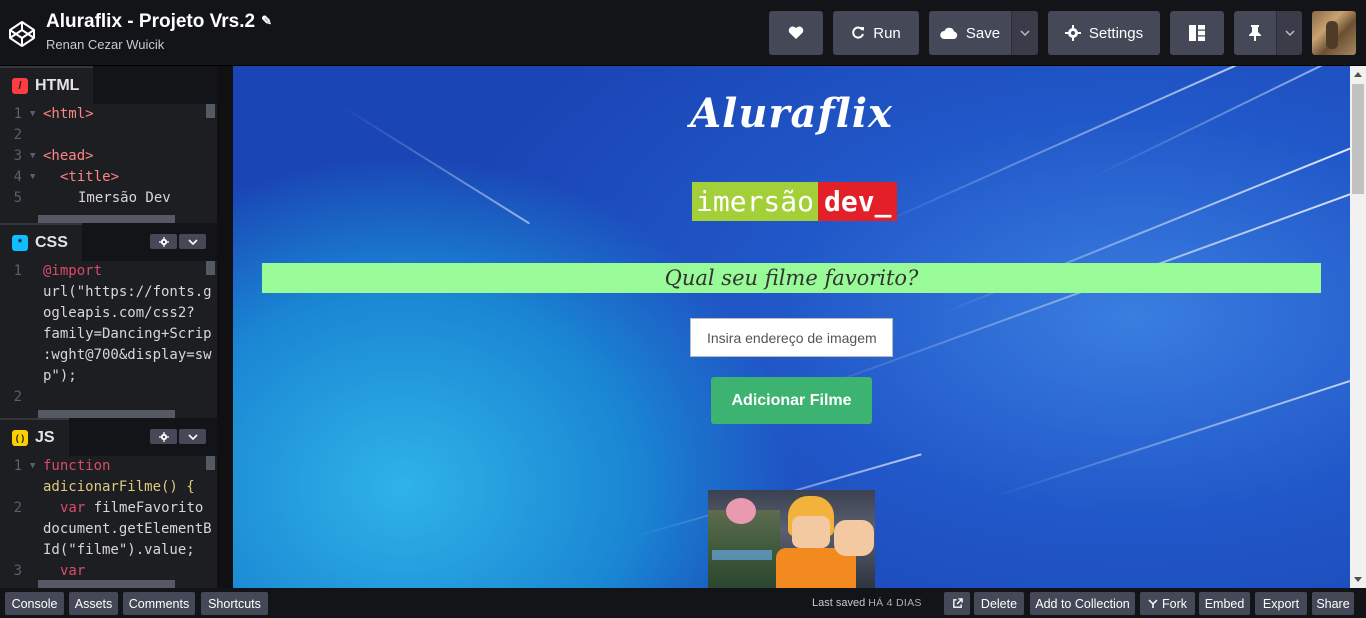 This screenshot has height=618, width=1366. I want to click on image-url-input, so click(791, 337).